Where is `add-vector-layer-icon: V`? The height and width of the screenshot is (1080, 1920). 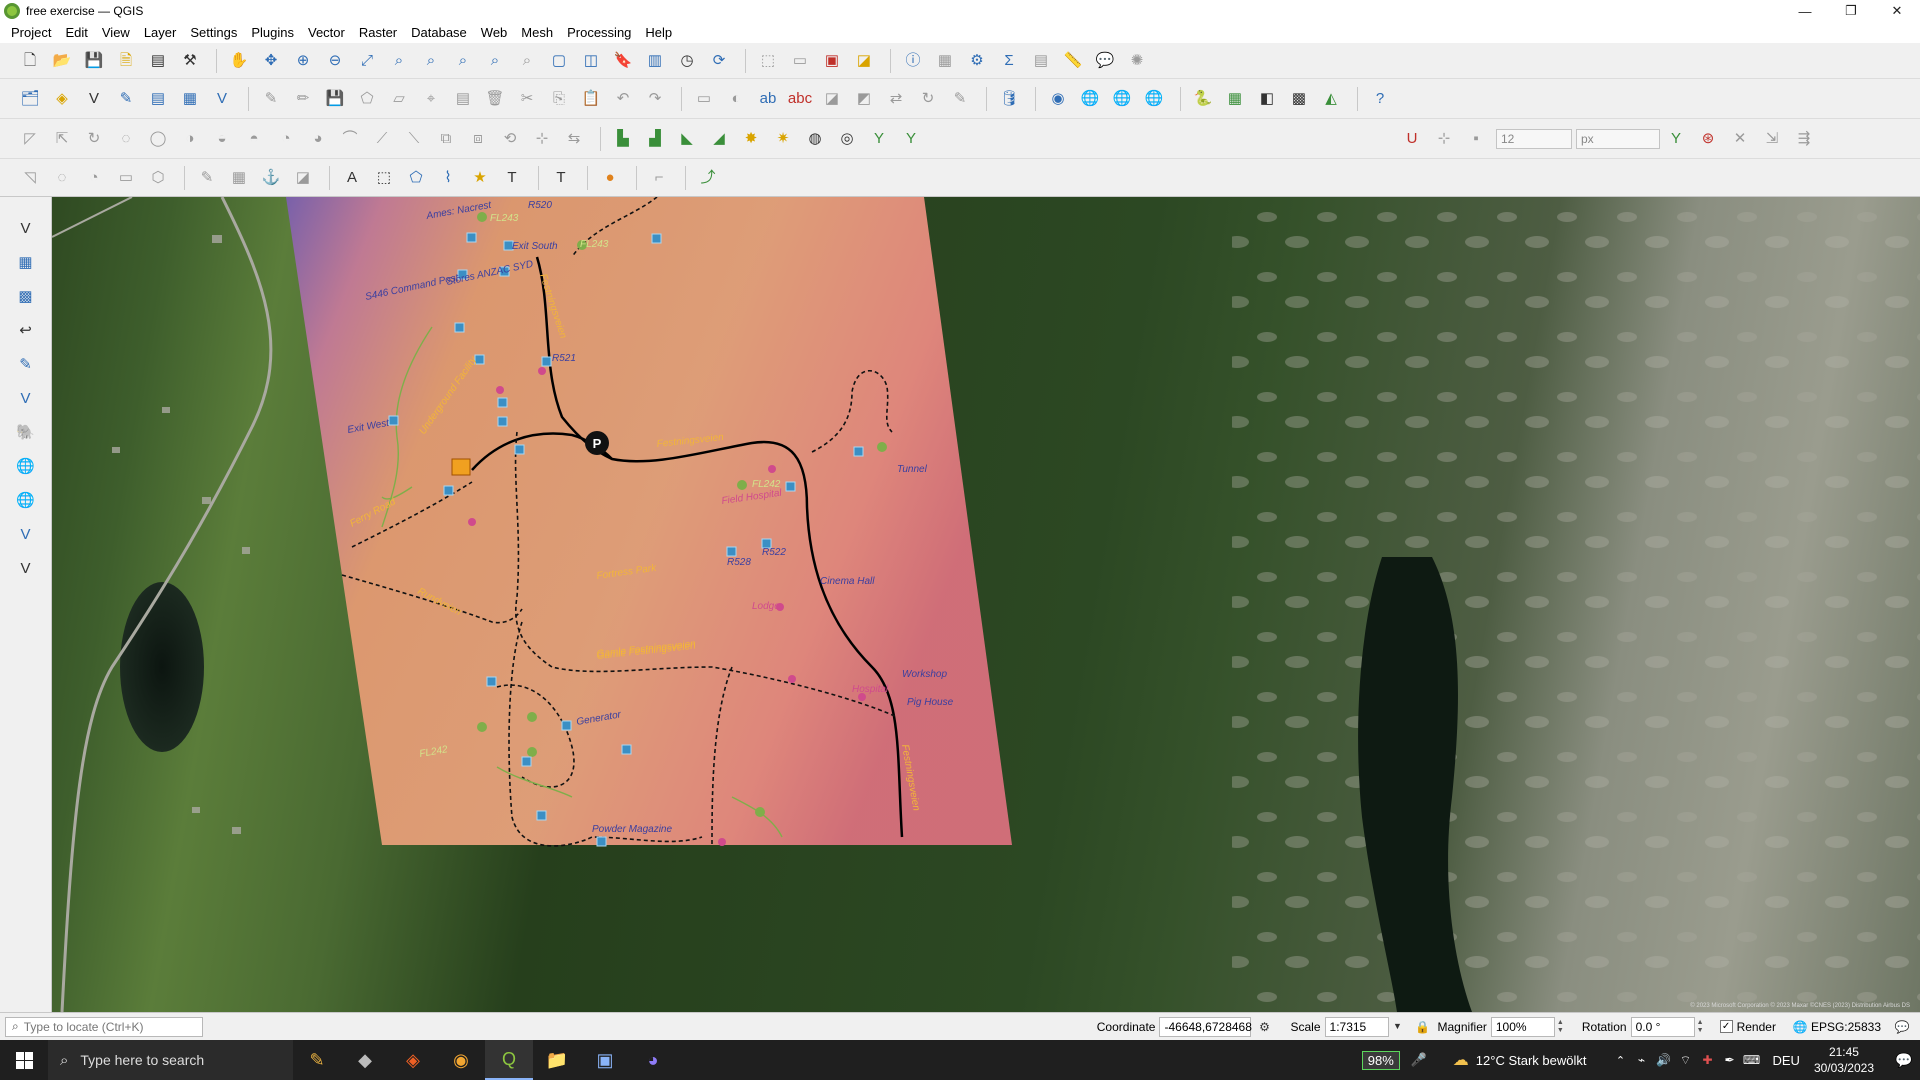 add-vector-layer-icon: V is located at coordinates (222, 99).